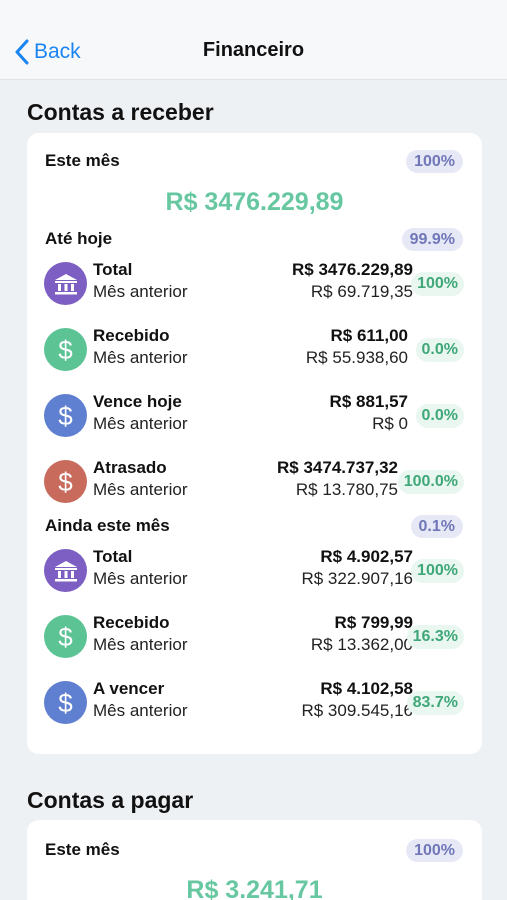  I want to click on card-pagar: Este mês 100% R$ 3.241,71, so click(254, 860).